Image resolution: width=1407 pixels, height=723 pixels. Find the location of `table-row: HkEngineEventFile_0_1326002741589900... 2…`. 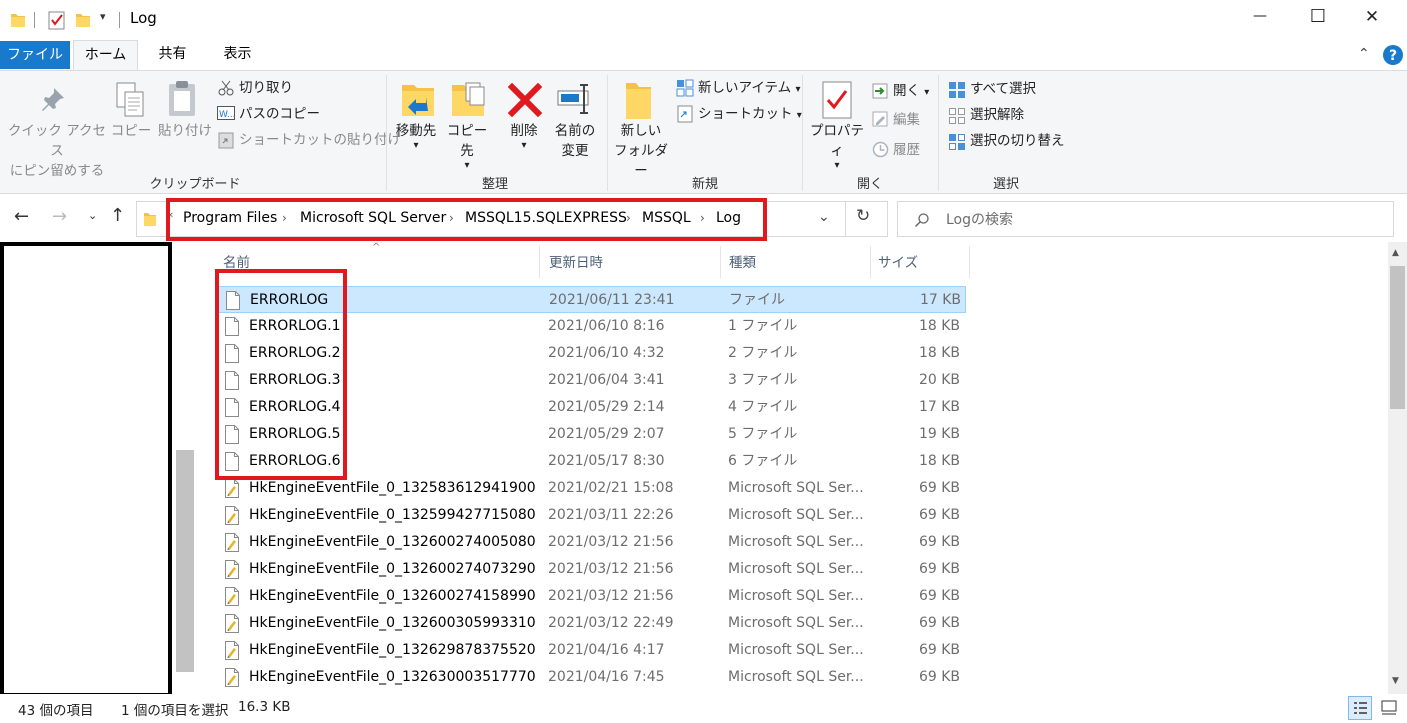

table-row: HkEngineEventFile_0_1326002741589900... 2… is located at coordinates (592, 596).